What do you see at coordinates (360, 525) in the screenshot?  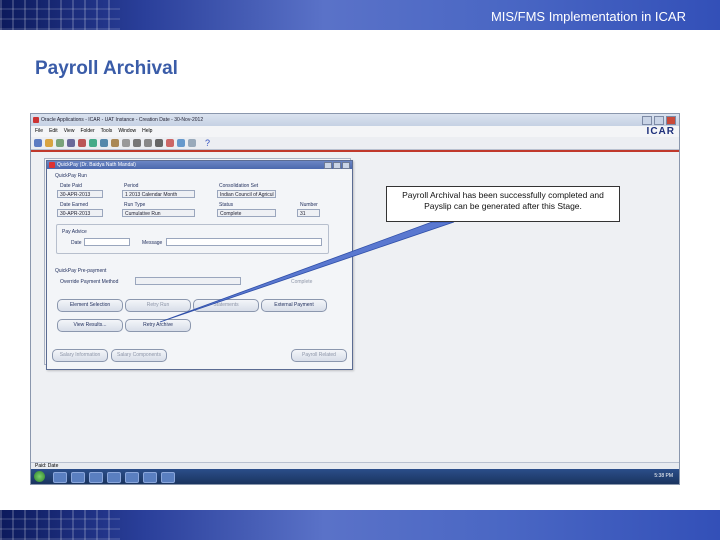 I see `bottom-banner` at bounding box center [360, 525].